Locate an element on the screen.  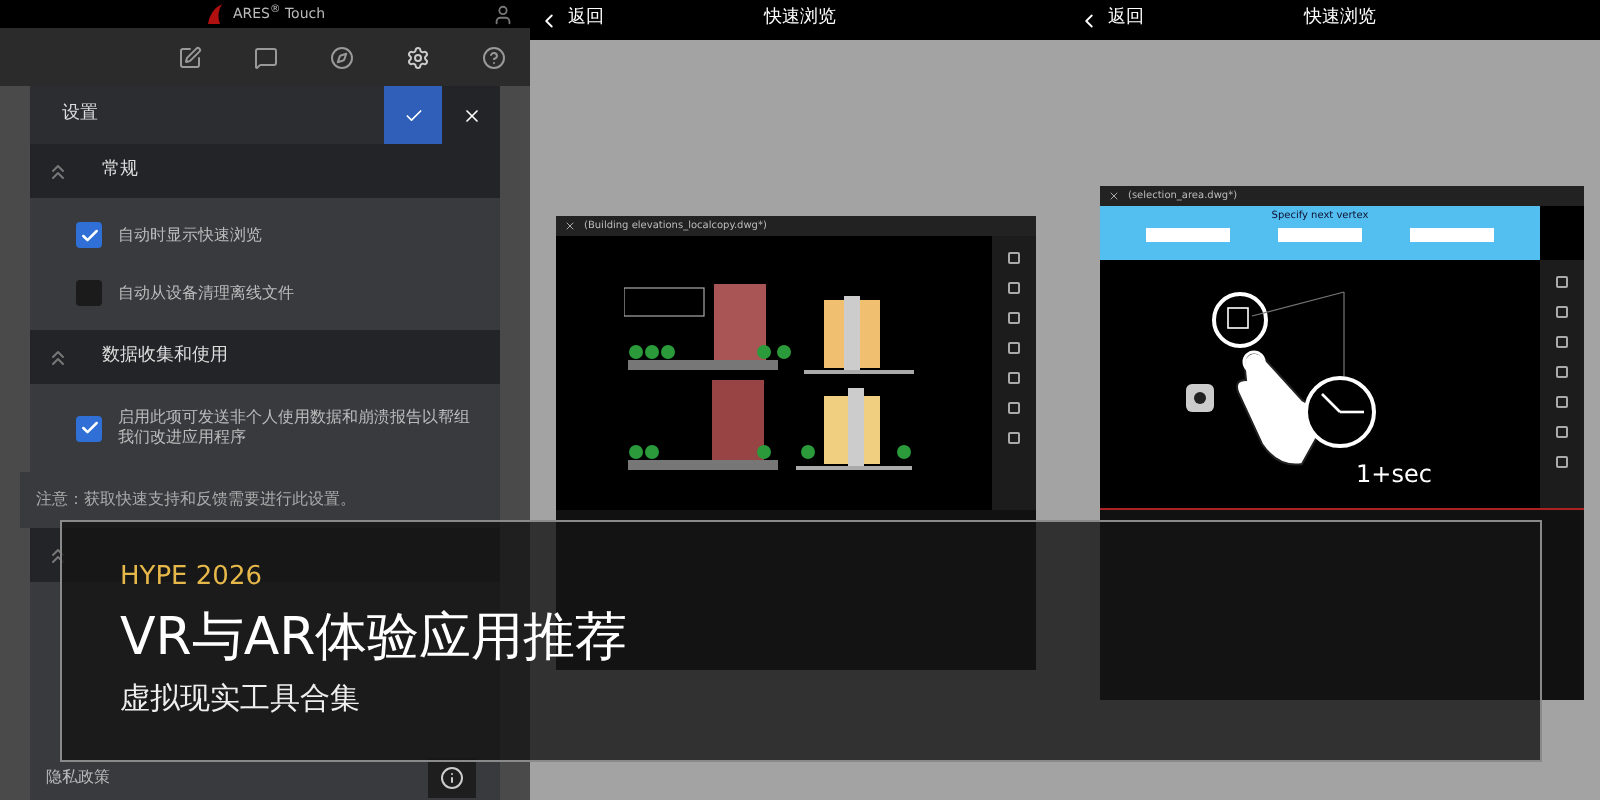
banner-tag: HYPE 2026 is located at coordinates (191, 578).